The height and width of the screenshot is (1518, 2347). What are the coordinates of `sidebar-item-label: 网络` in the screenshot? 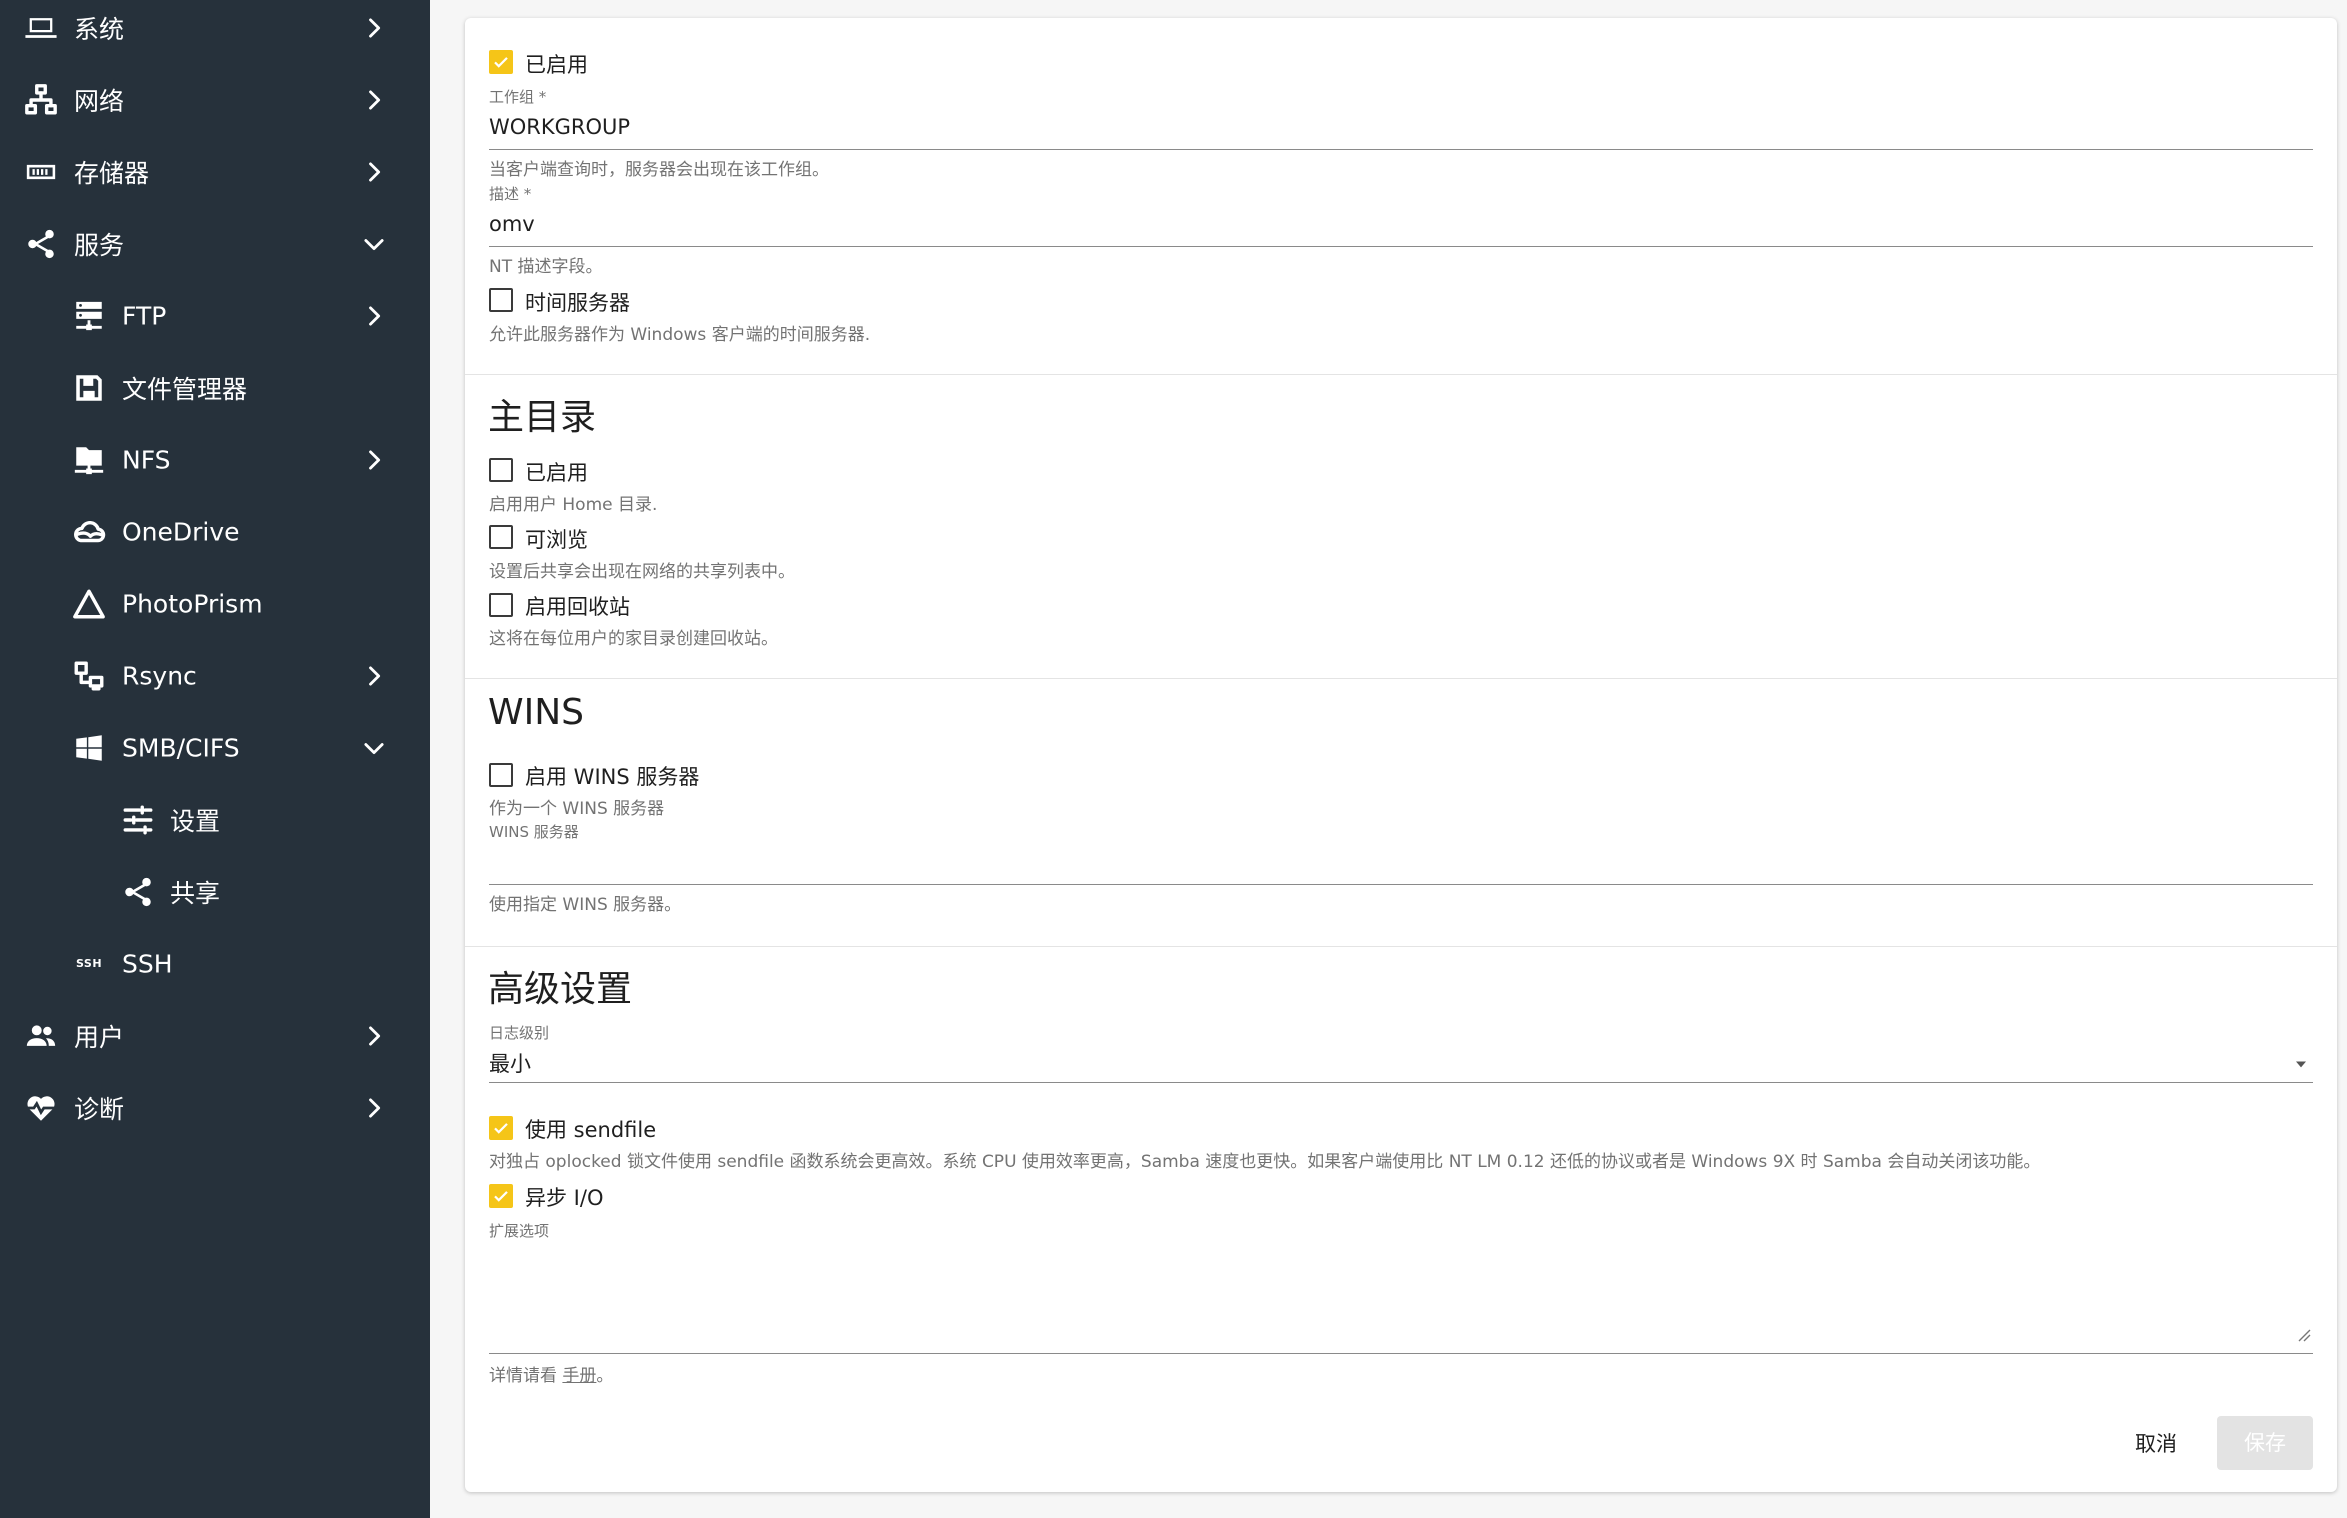 It's located at (99, 101).